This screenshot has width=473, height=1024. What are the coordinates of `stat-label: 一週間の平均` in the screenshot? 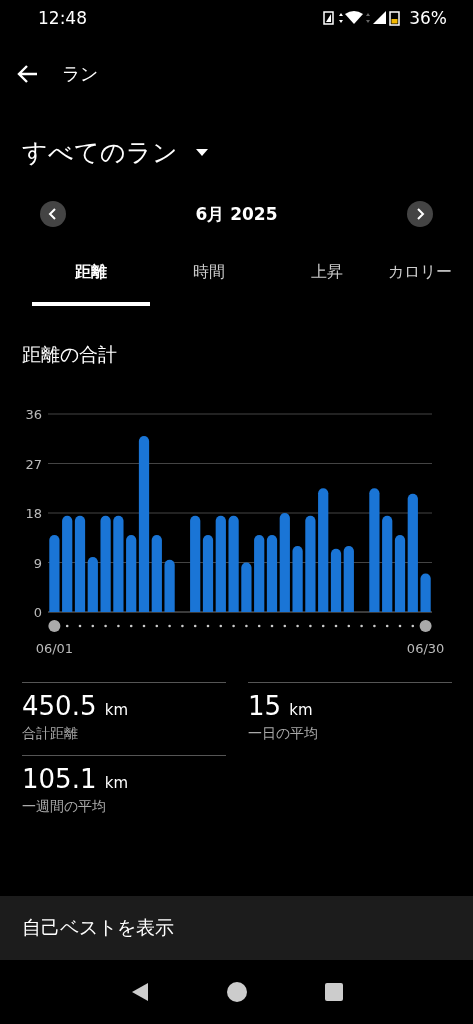 It's located at (64, 807).